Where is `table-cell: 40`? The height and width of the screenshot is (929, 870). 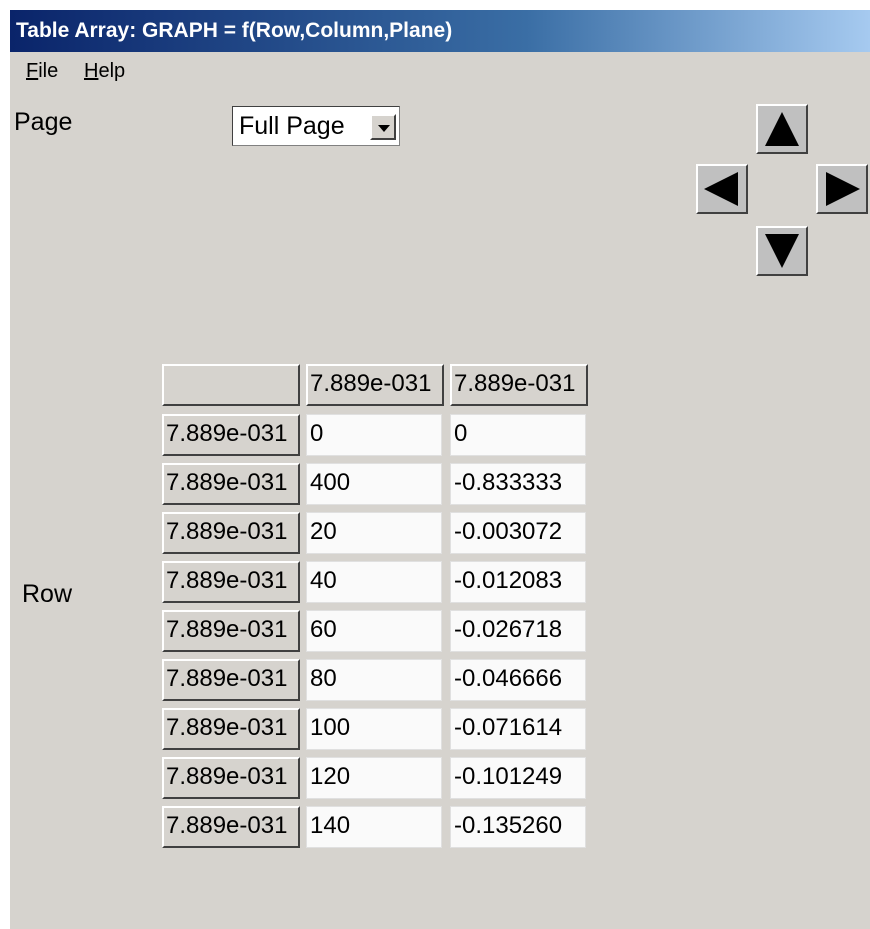
table-cell: 40 is located at coordinates (374, 582).